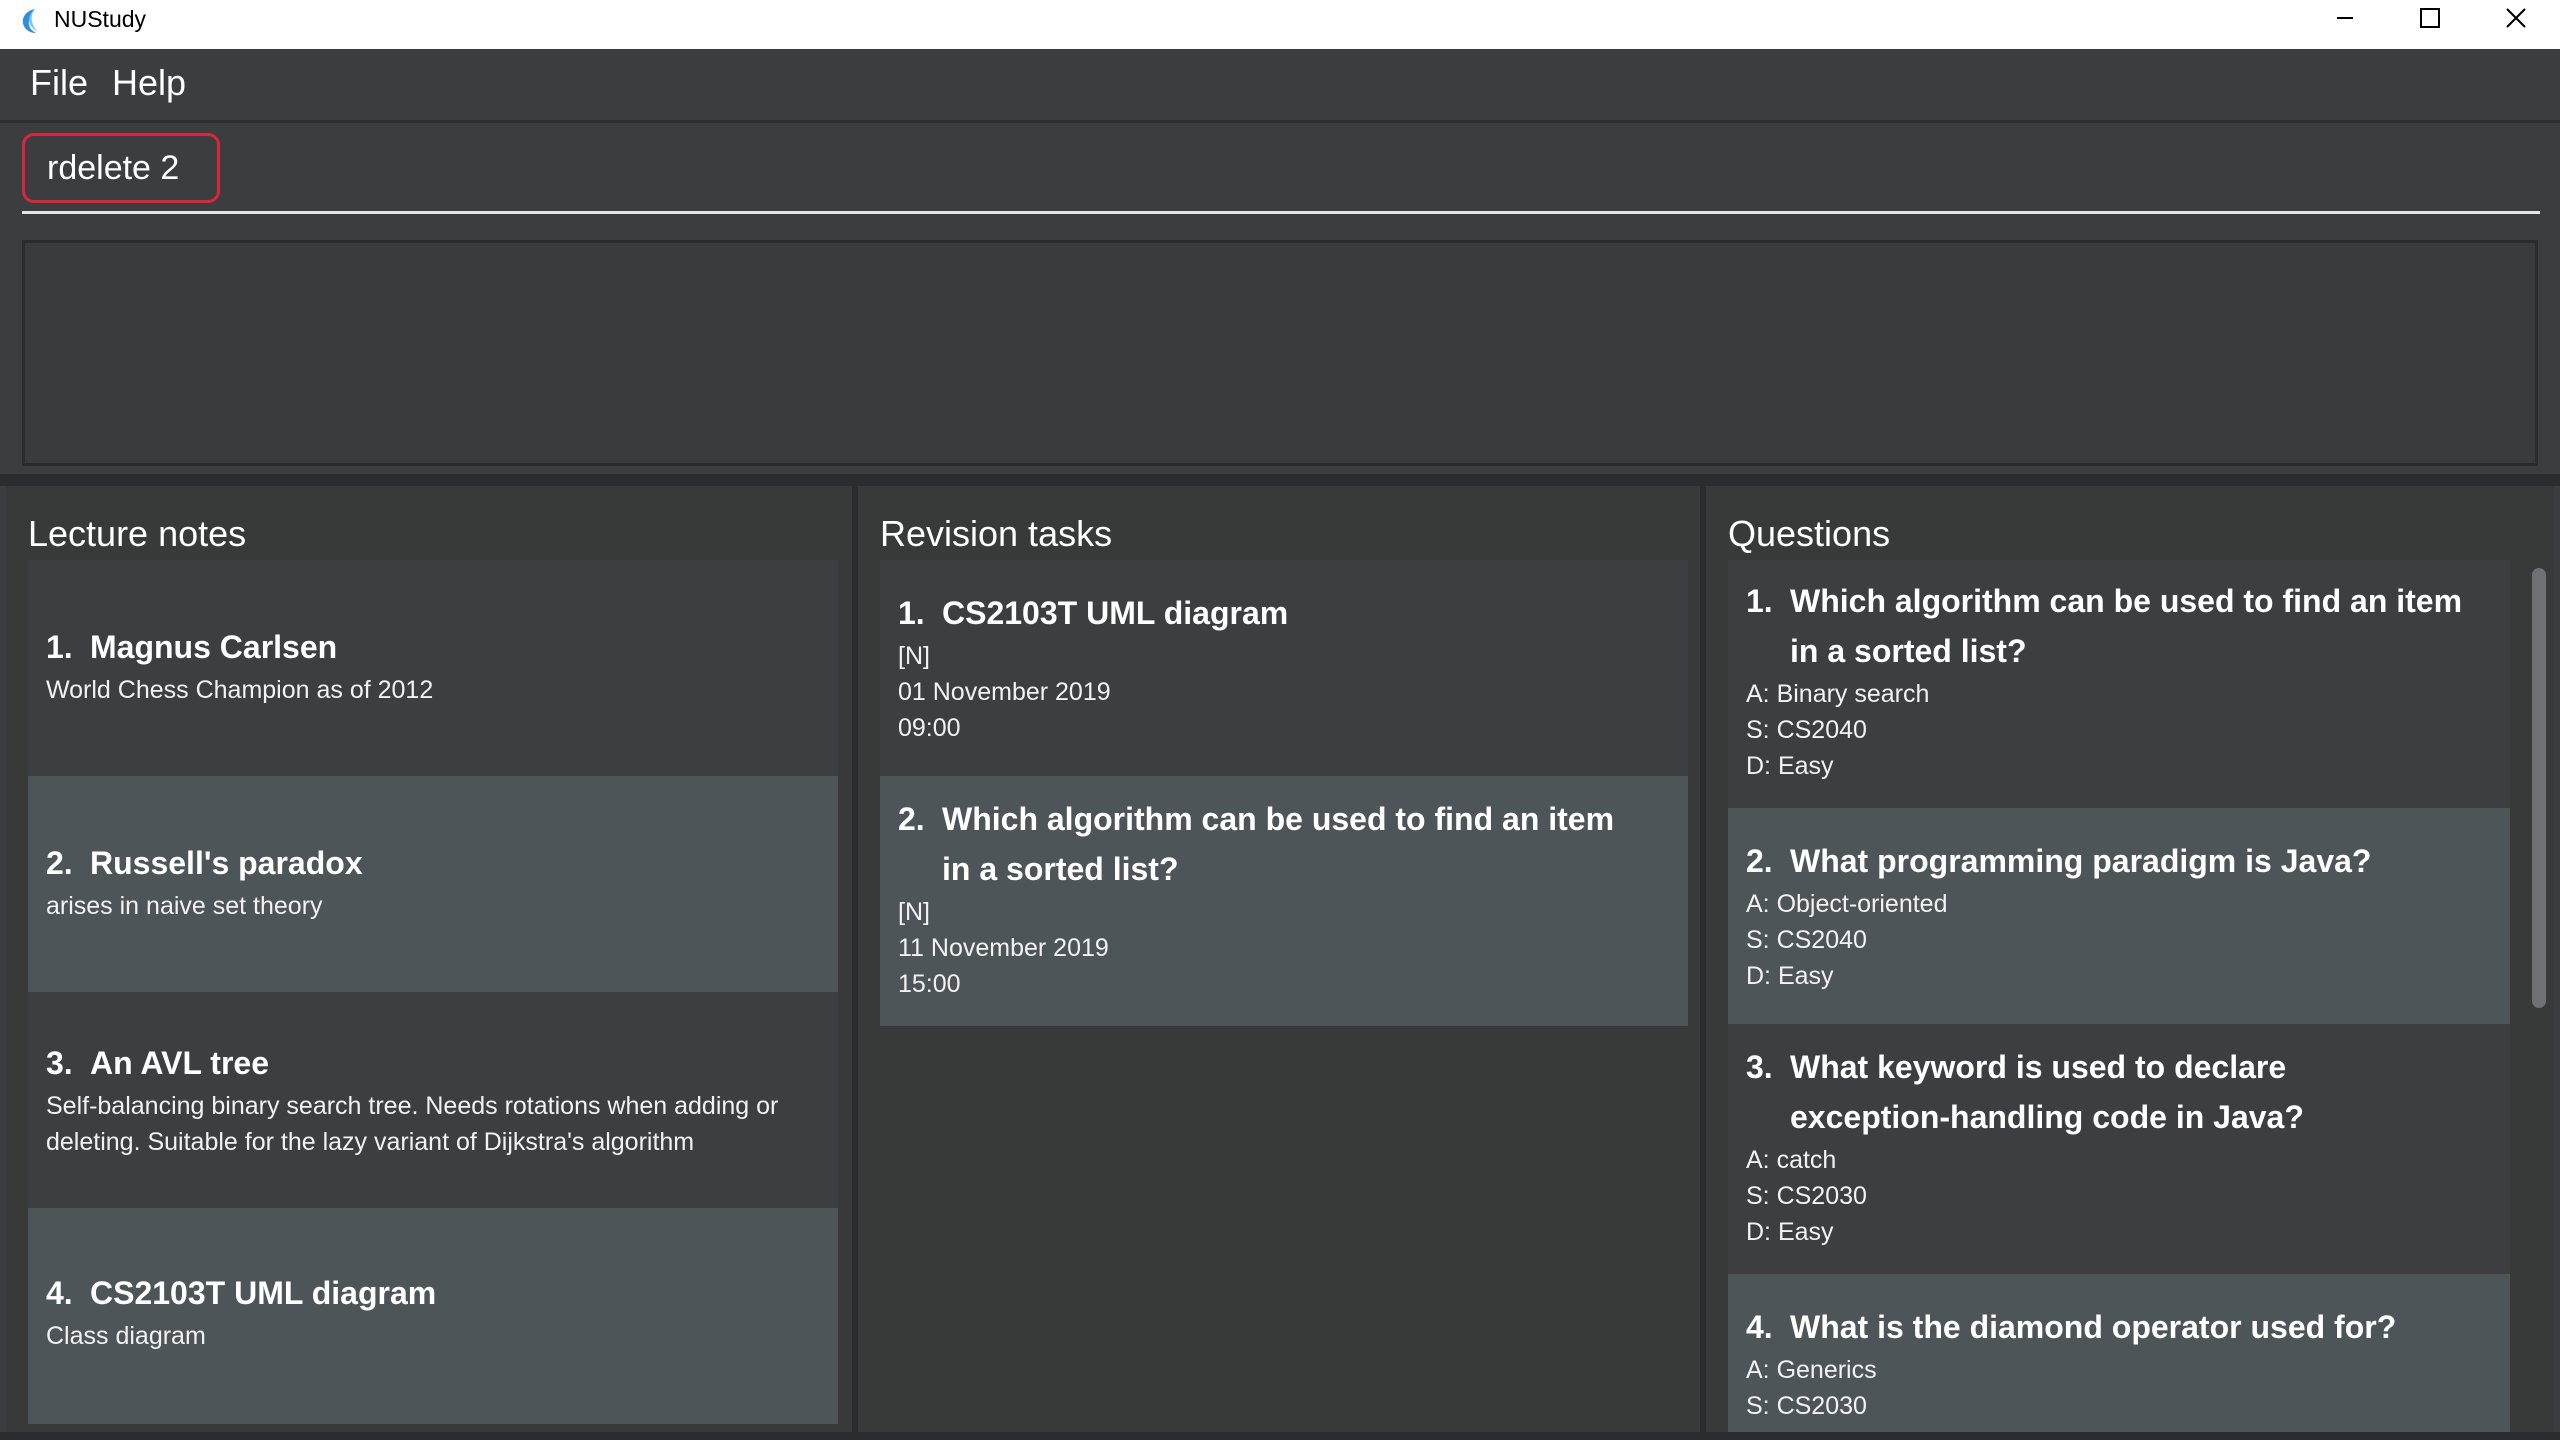 The height and width of the screenshot is (1440, 2560). I want to click on lecture-notes-heading: Lecture notes, so click(137, 533).